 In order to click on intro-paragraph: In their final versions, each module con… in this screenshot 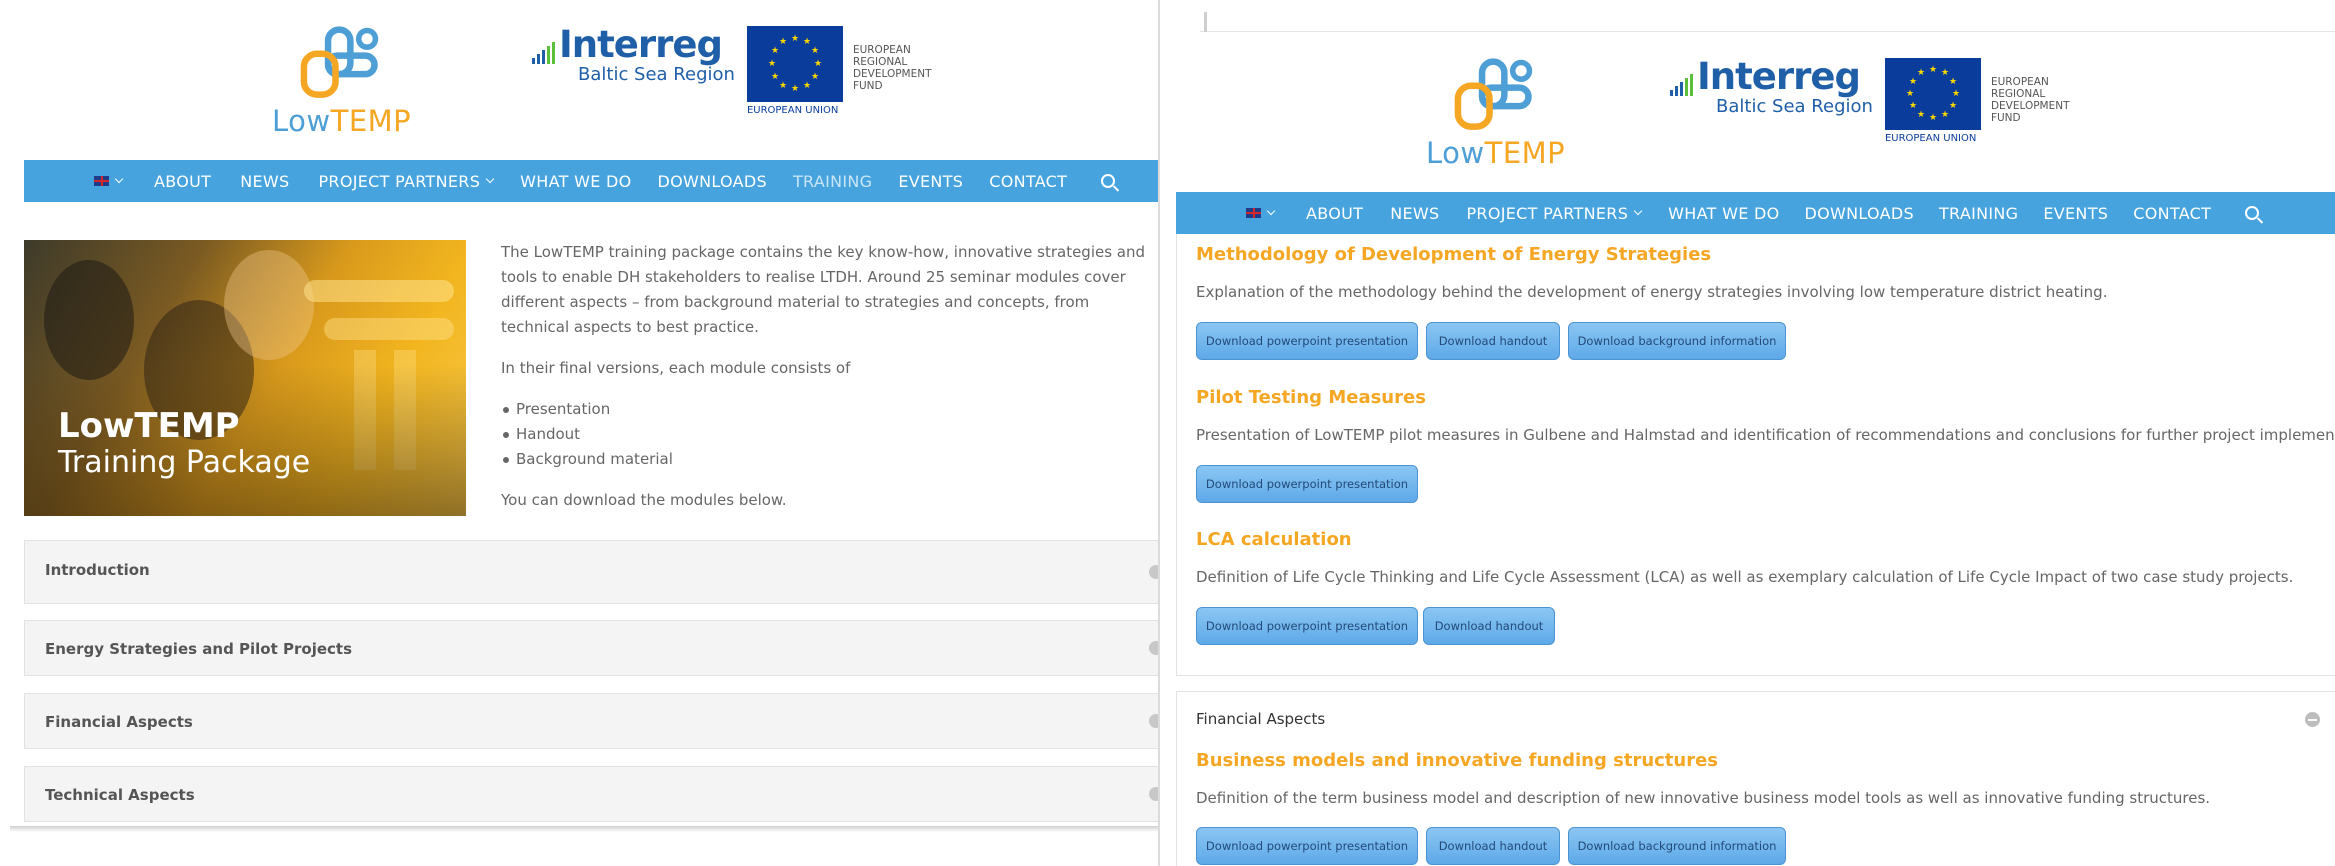, I will do `click(676, 368)`.